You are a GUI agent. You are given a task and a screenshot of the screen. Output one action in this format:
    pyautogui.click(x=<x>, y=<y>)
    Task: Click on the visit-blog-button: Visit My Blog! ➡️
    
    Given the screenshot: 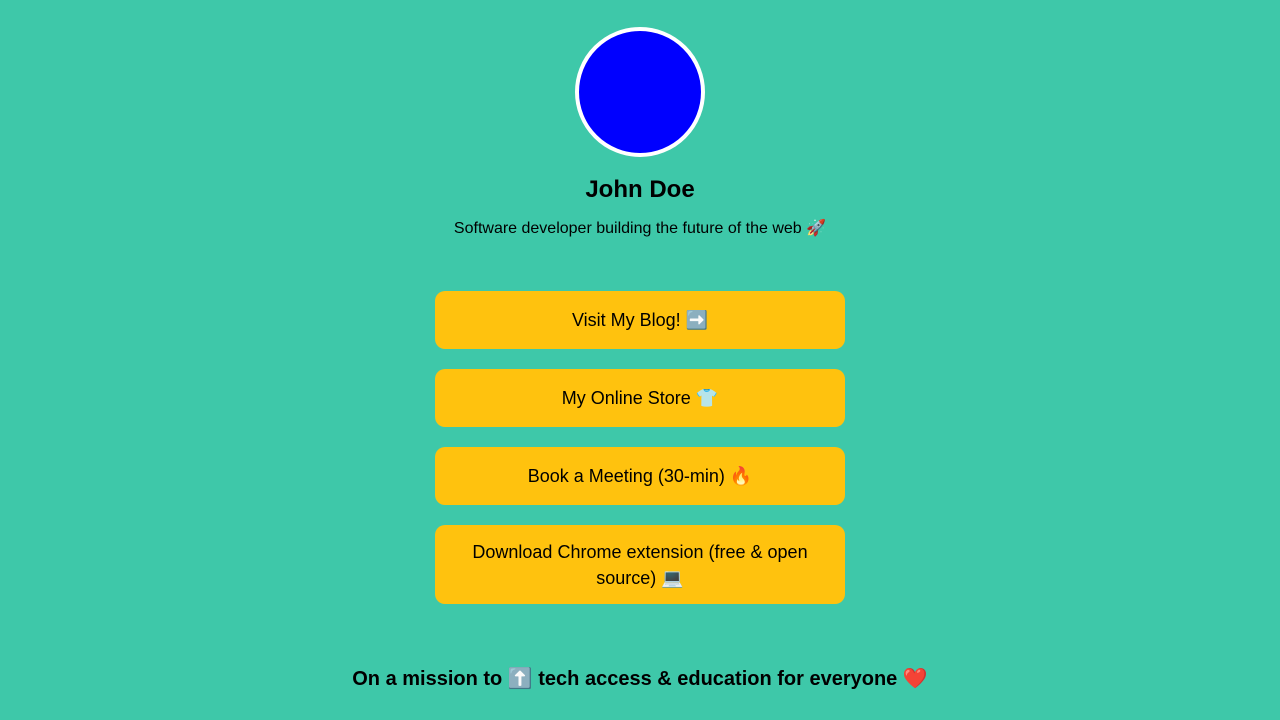 What is the action you would take?
    pyautogui.click(x=640, y=320)
    